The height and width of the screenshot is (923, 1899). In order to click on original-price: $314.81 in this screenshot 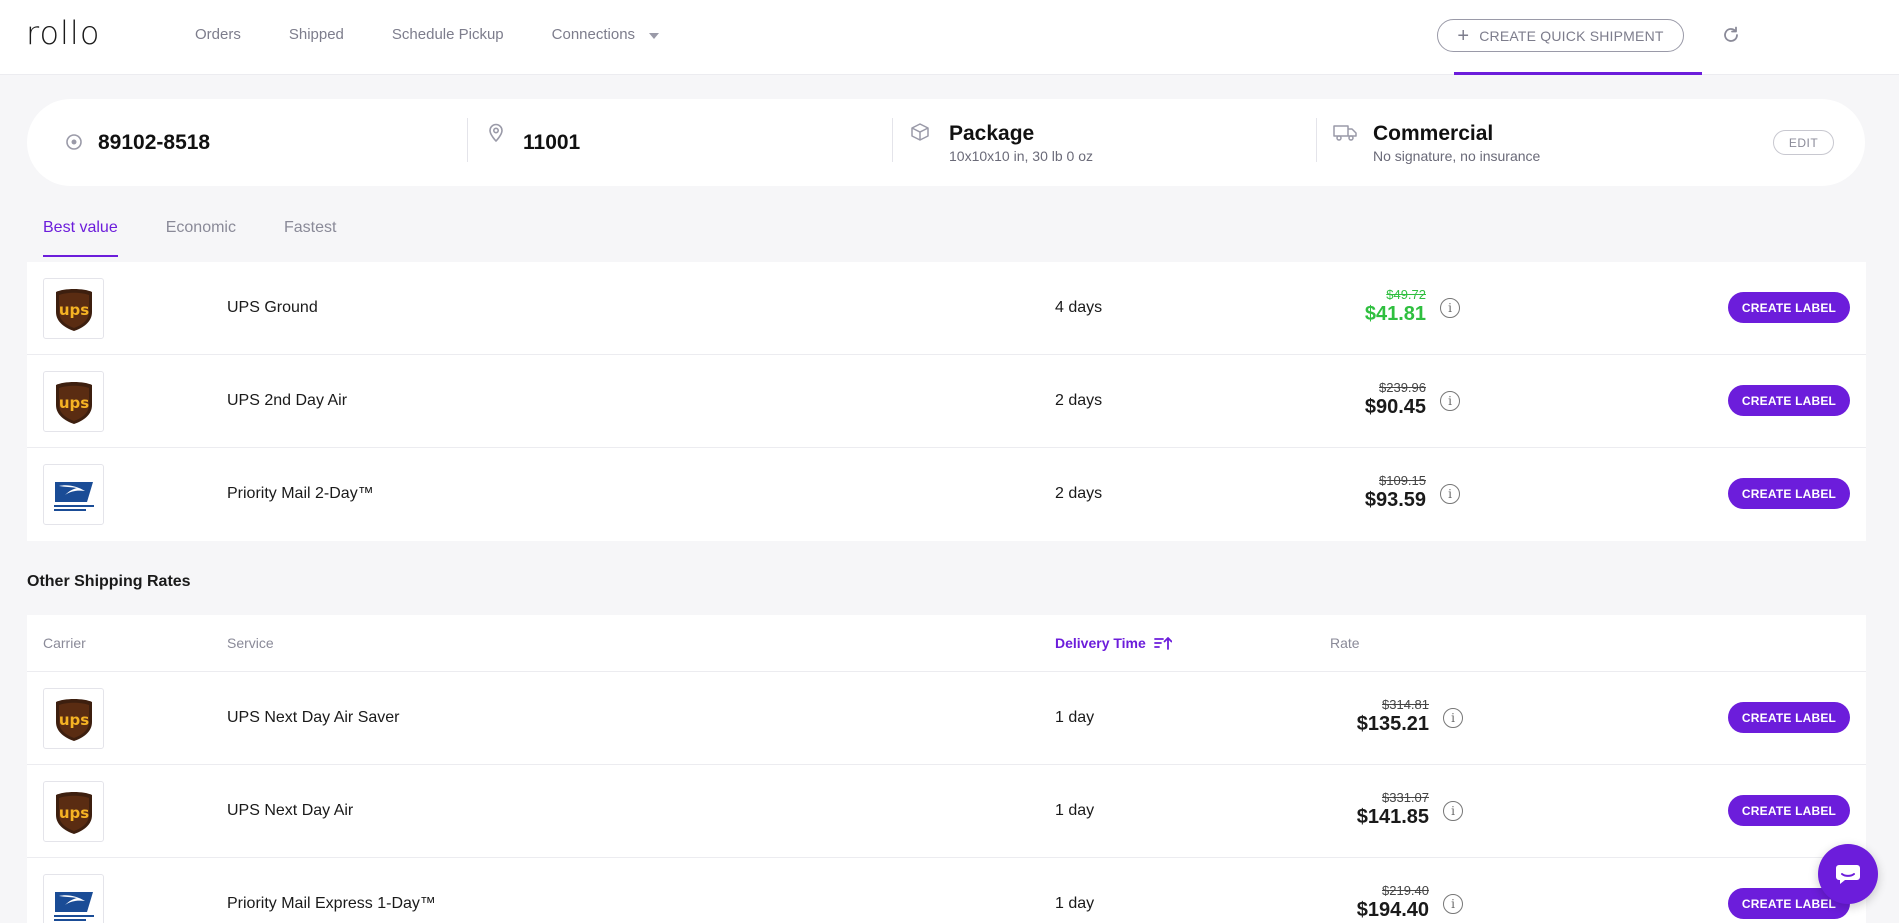, I will do `click(1405, 704)`.